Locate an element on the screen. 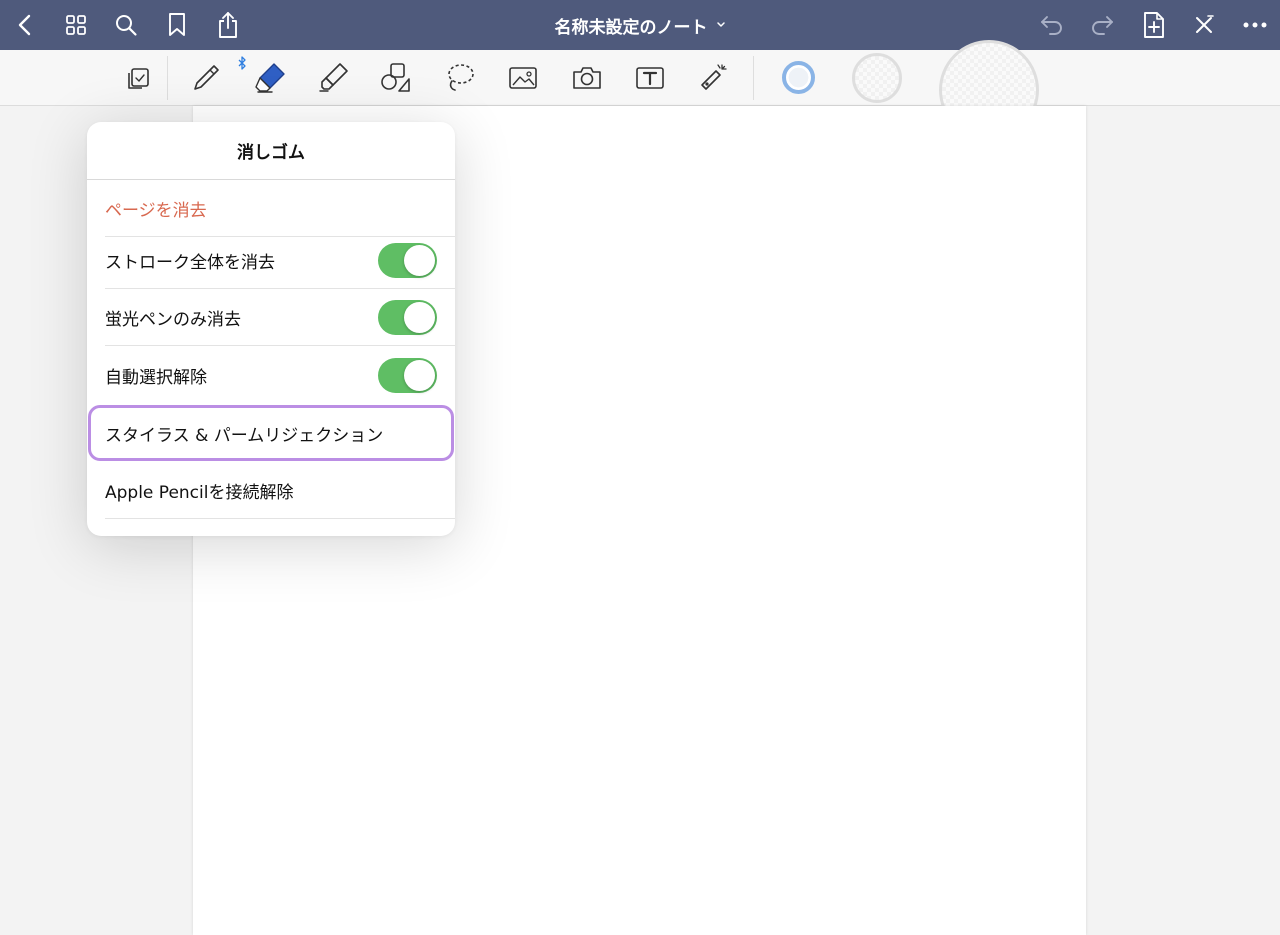 The image size is (1280, 935). add-page-button is located at coordinates (1154, 25).